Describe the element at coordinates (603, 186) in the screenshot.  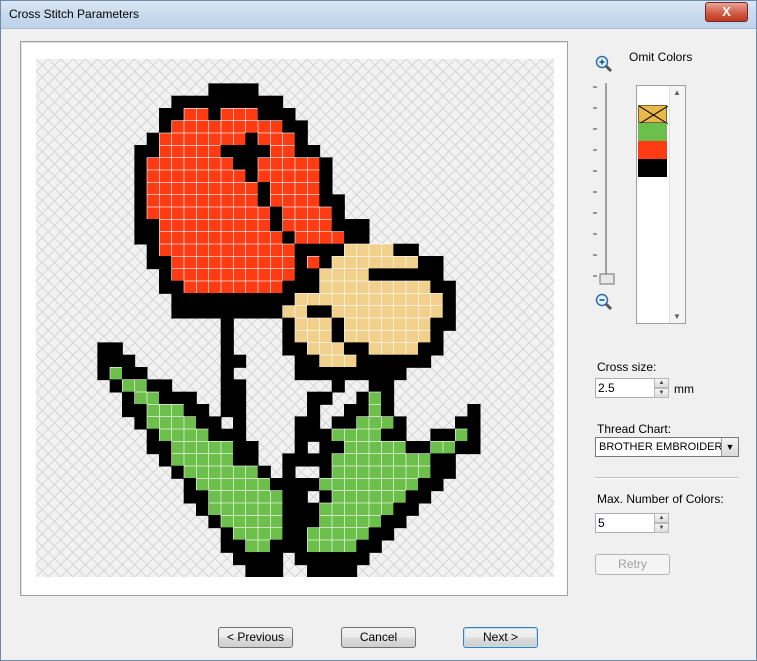
I see `zoom-slider` at that location.